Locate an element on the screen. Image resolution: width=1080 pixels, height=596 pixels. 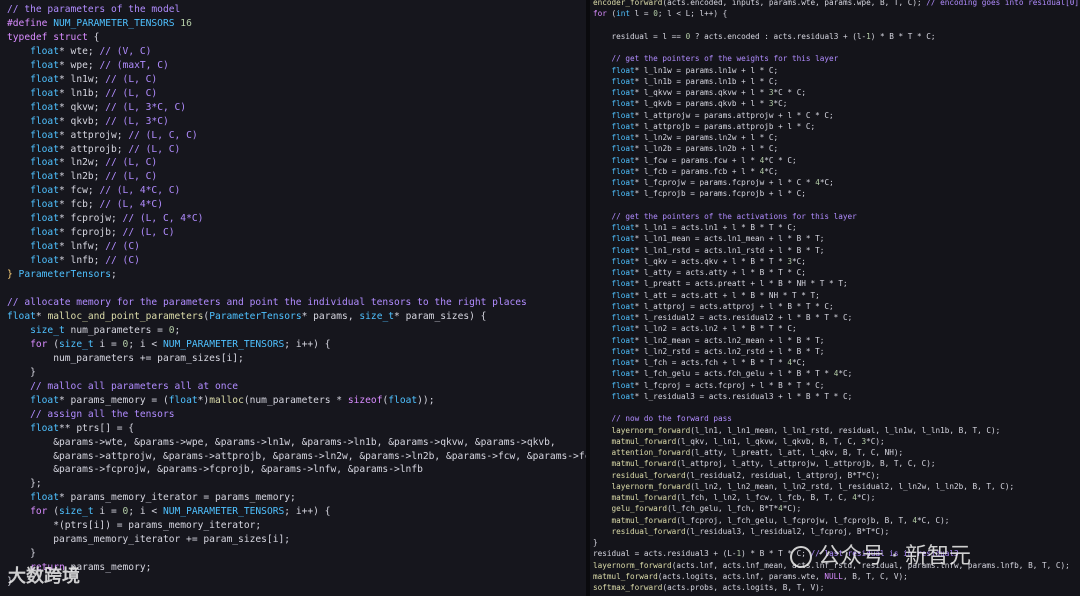
code-token: 16 is located at coordinates (183, 23).